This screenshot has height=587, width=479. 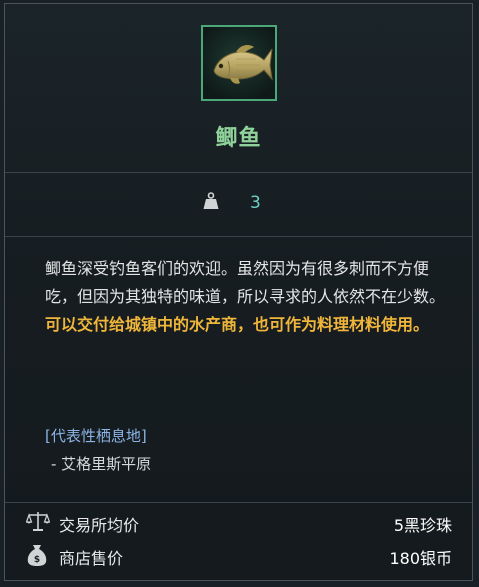 What do you see at coordinates (211, 200) in the screenshot?
I see `weight-icon` at bounding box center [211, 200].